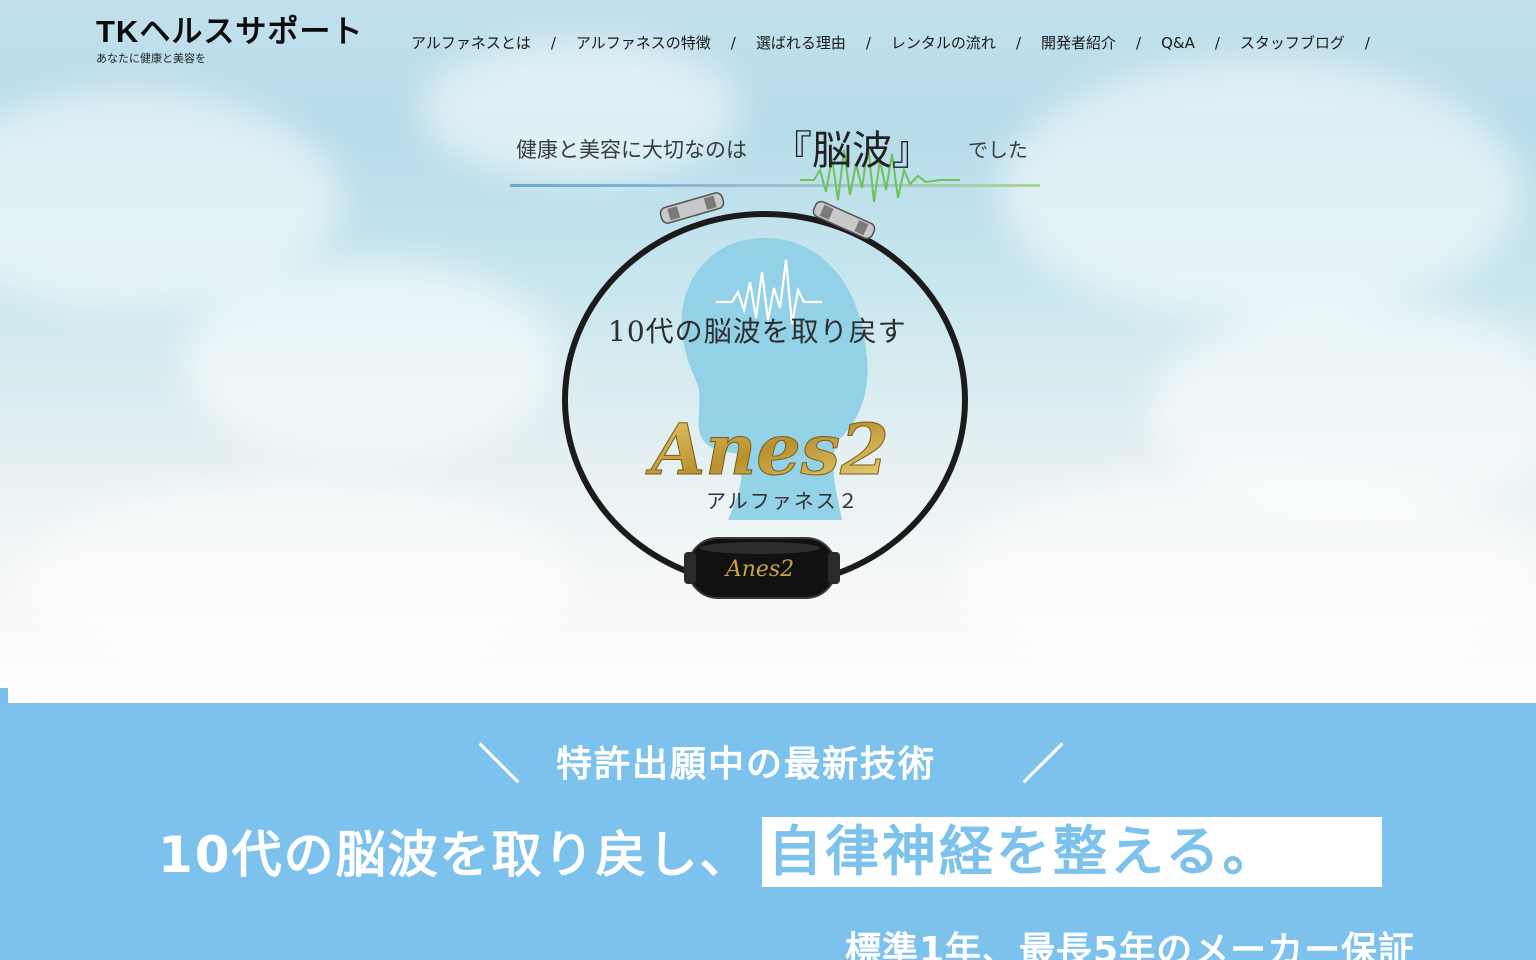 Image resolution: width=1536 pixels, height=960 pixels. Describe the element at coordinates (801, 43) in the screenshot. I see `nav-item-reasons: 選ばれる理由` at that location.